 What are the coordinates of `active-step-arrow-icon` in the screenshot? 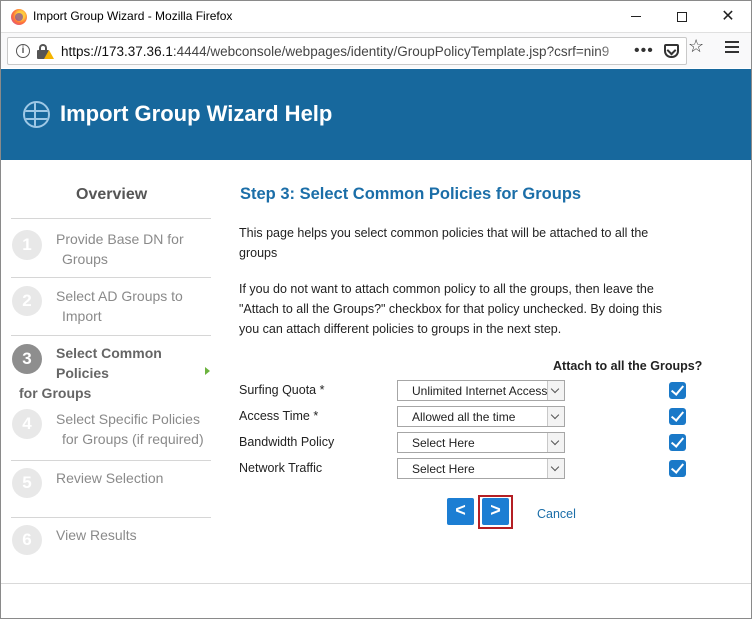 It's located at (207, 371).